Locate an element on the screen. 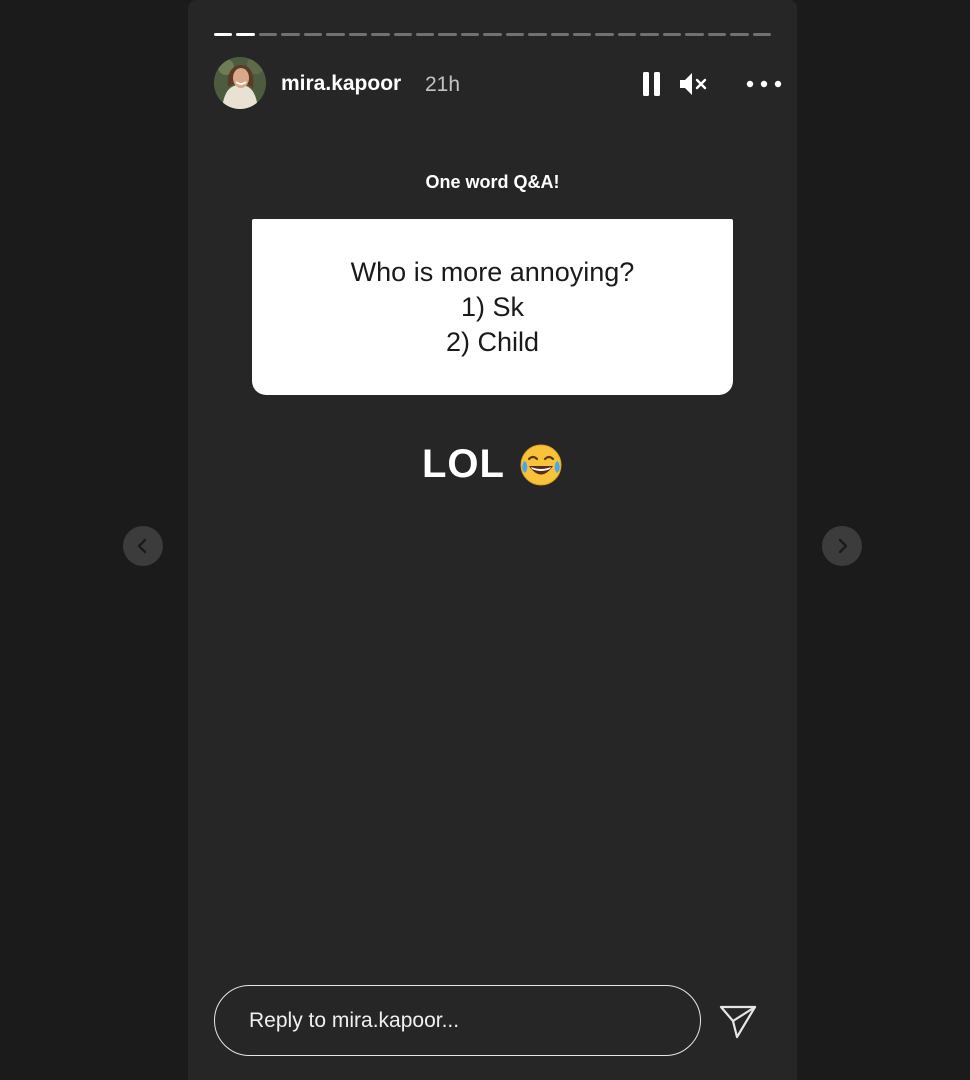 The image size is (970, 1080). more-horizontal-icon is located at coordinates (764, 84).